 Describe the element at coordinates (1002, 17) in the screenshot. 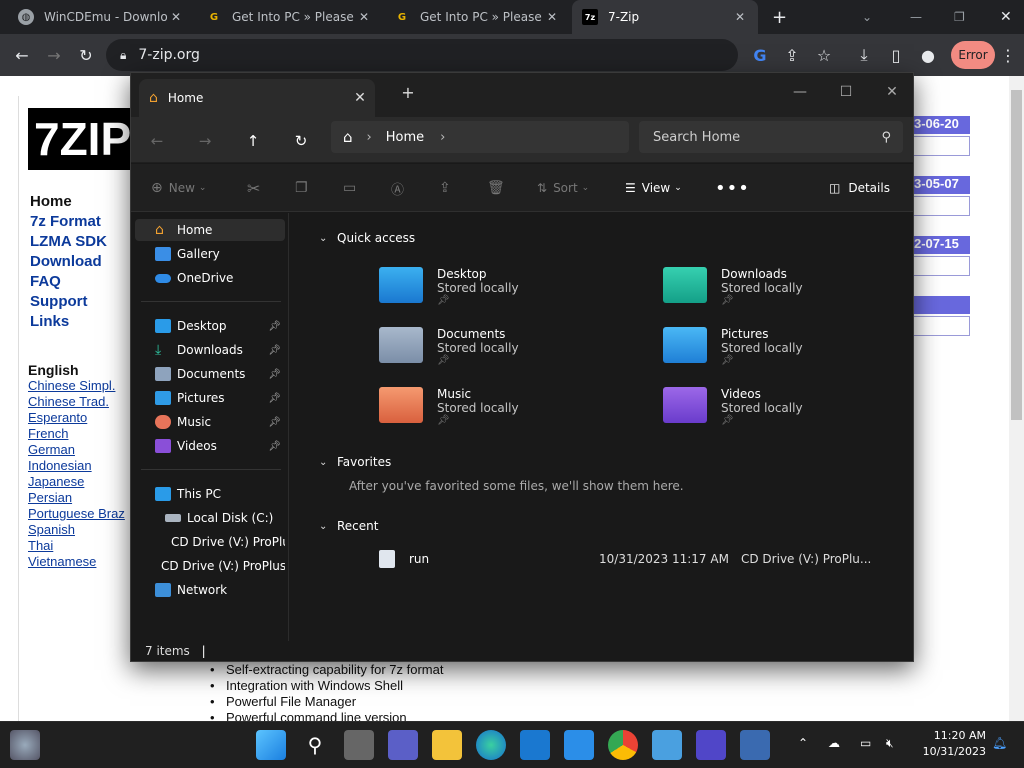

I see `close-window-button: ✕` at that location.